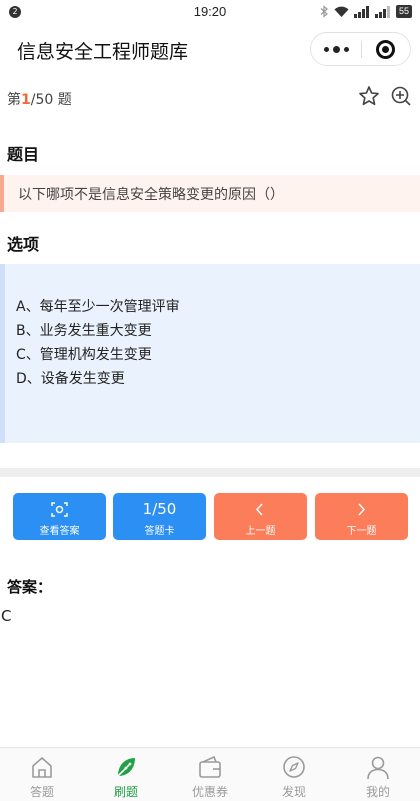  I want to click on tab-label: 发现, so click(293, 792).